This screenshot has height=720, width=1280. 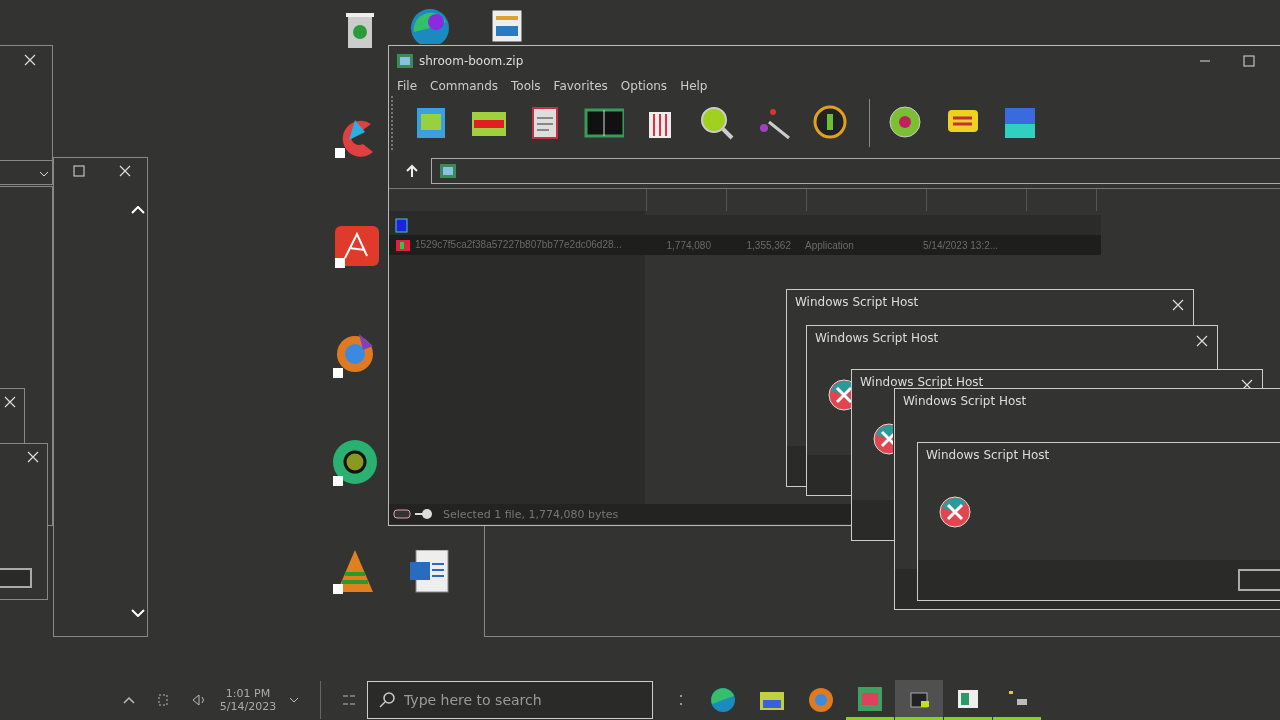 I want to click on packed-size: 1,355,362, so click(x=768, y=245).